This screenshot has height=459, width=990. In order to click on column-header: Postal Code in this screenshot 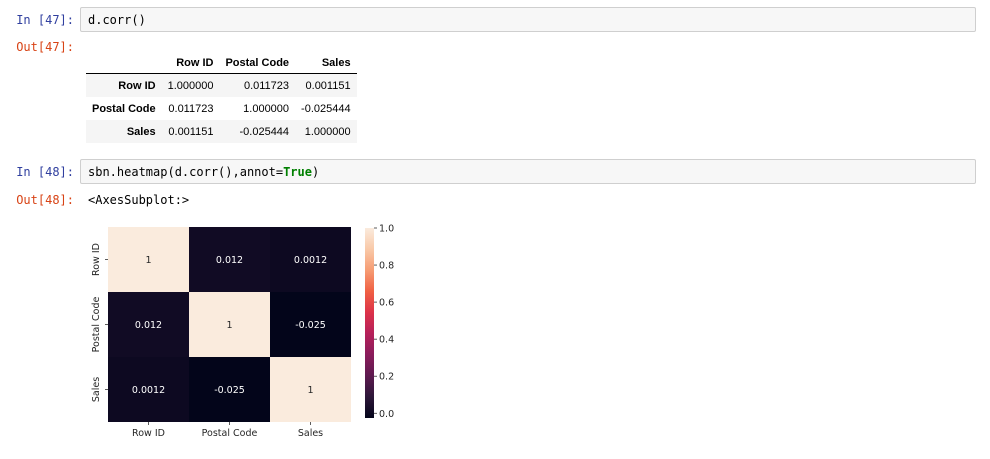, I will do `click(257, 63)`.